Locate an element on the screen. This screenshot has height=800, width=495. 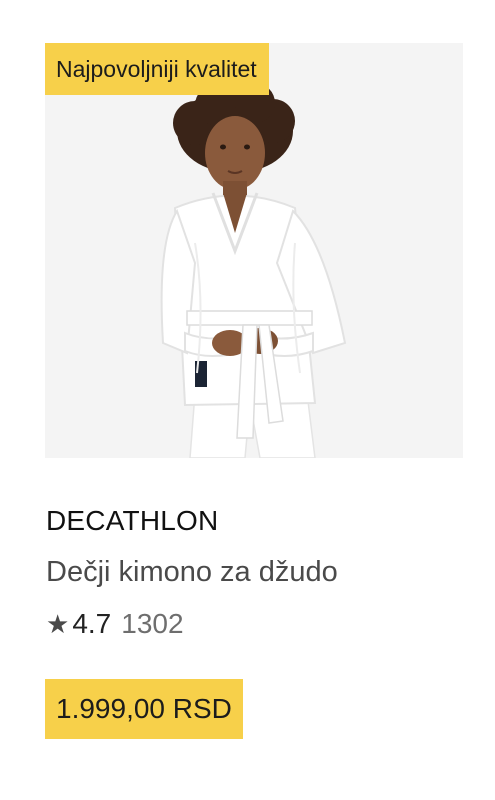
quality-badge: Najpovoljniji kvalitet is located at coordinates (157, 69).